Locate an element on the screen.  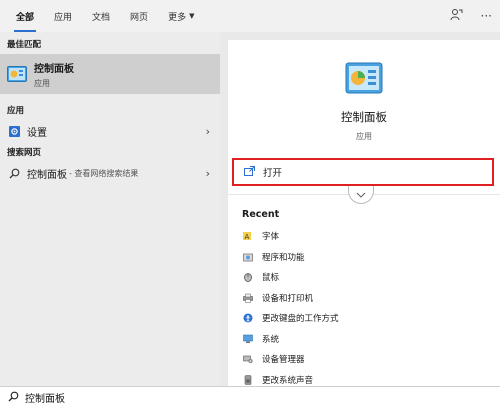
recent-item-mouse: 鼠标 is located at coordinates (367, 277).